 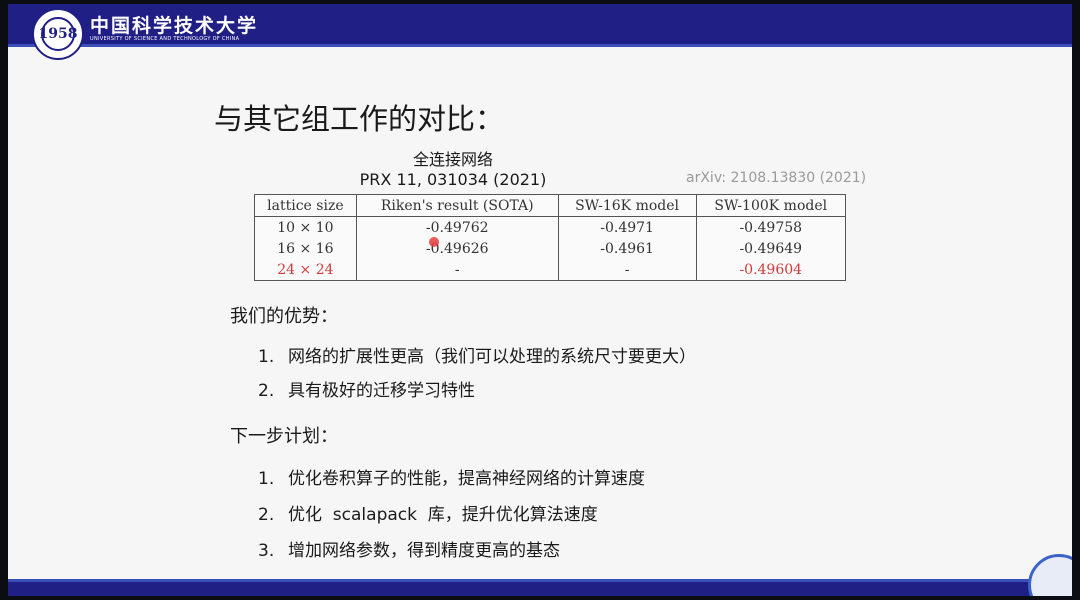 What do you see at coordinates (770, 248) in the screenshot?
I see `table-cell: -0.49649` at bounding box center [770, 248].